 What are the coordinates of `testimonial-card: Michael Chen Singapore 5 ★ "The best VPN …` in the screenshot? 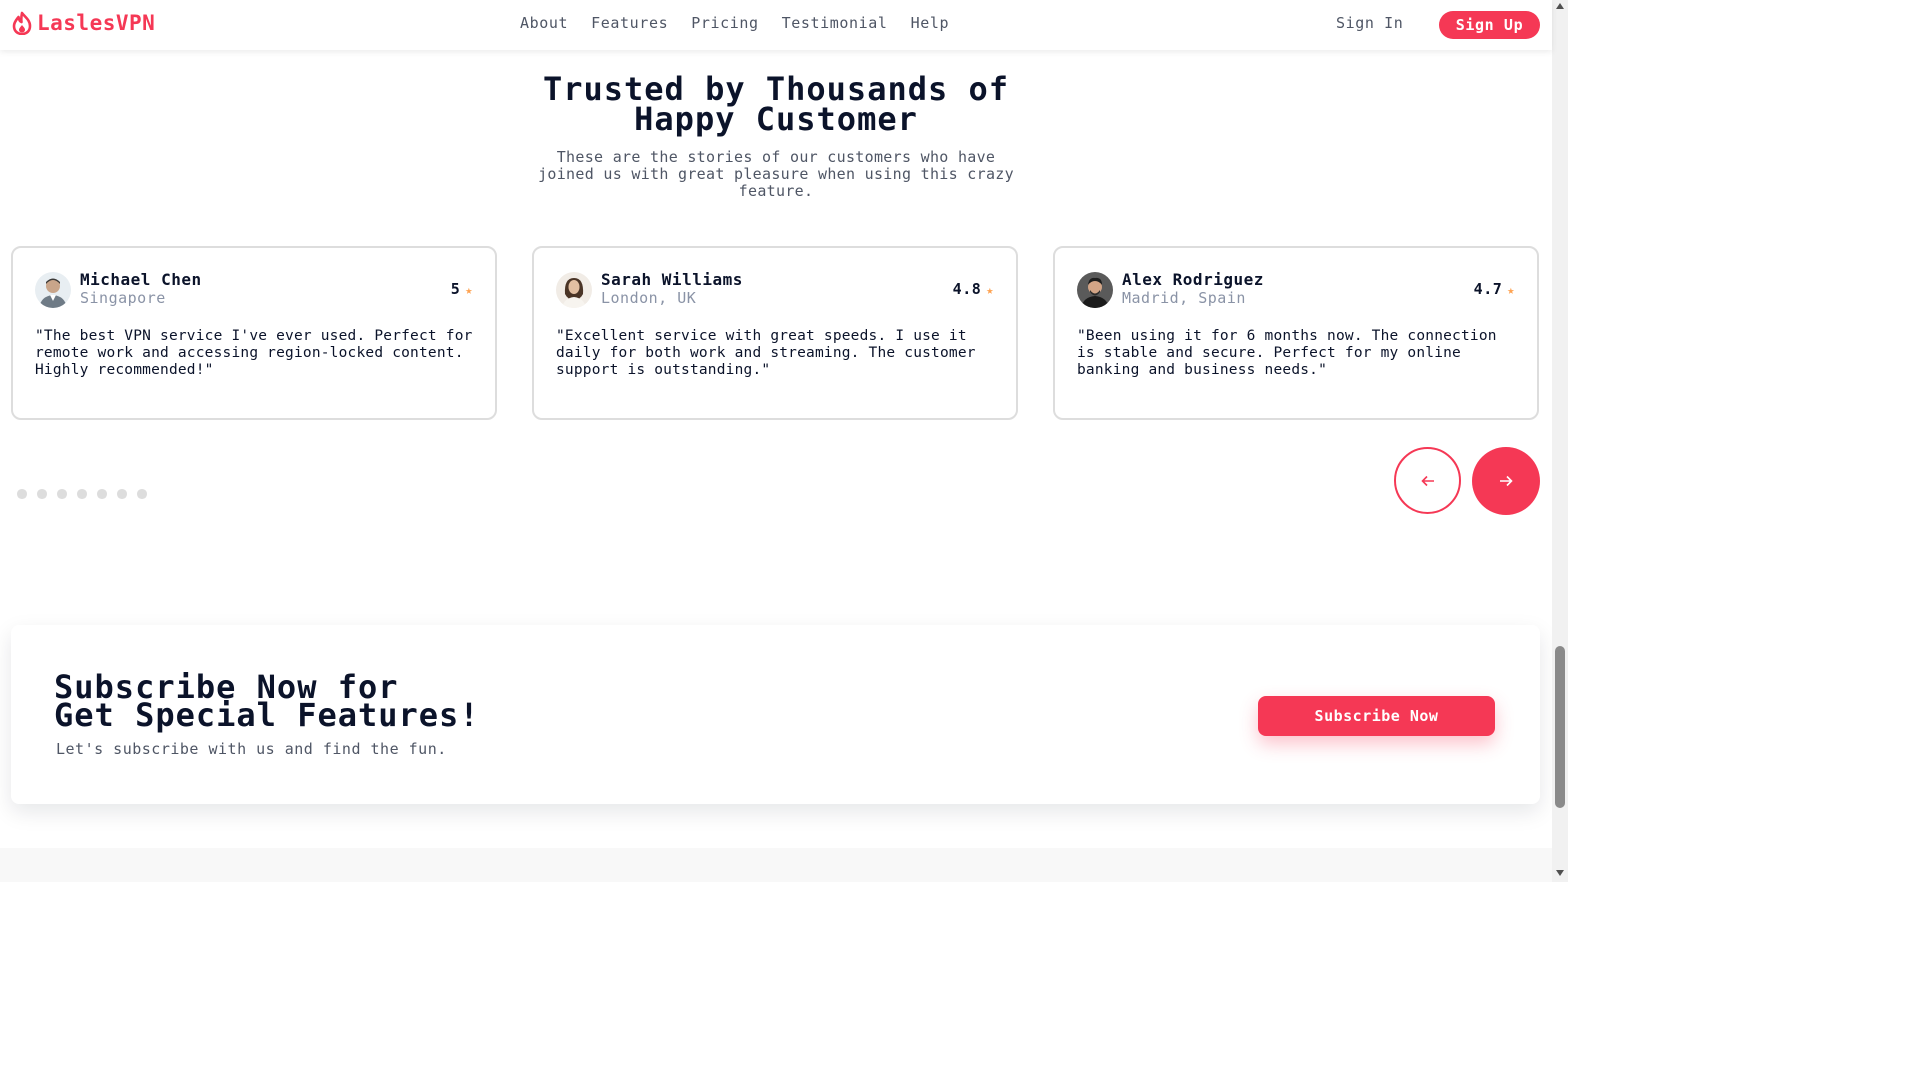 It's located at (254, 333).